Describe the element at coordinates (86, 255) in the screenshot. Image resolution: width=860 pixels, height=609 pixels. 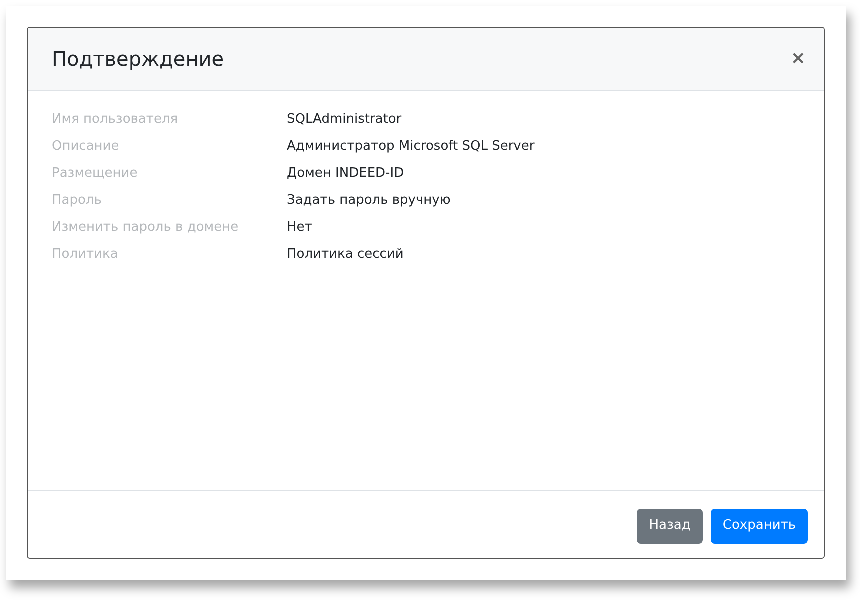
I see `field-label: Политика` at that location.